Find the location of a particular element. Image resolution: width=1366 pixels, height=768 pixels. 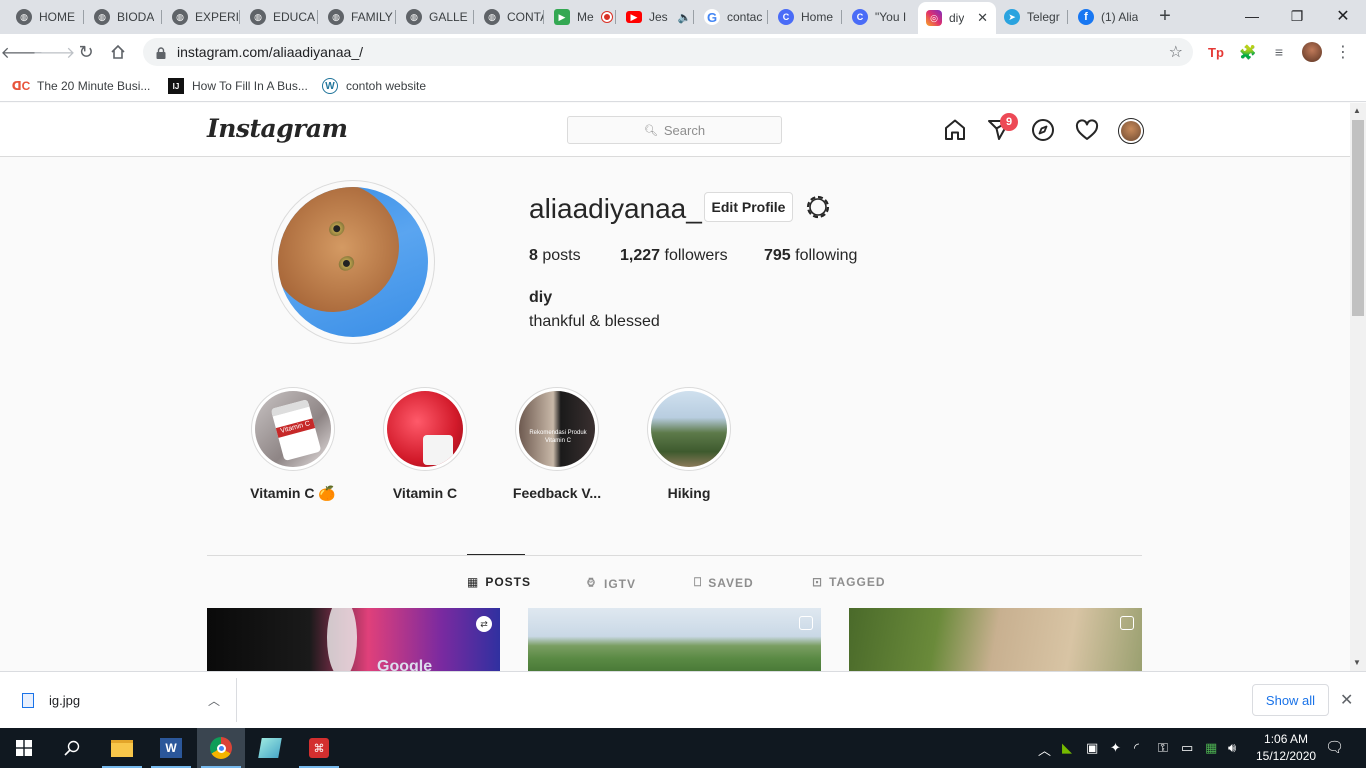

minimize-button: — is located at coordinates (1252, 16).